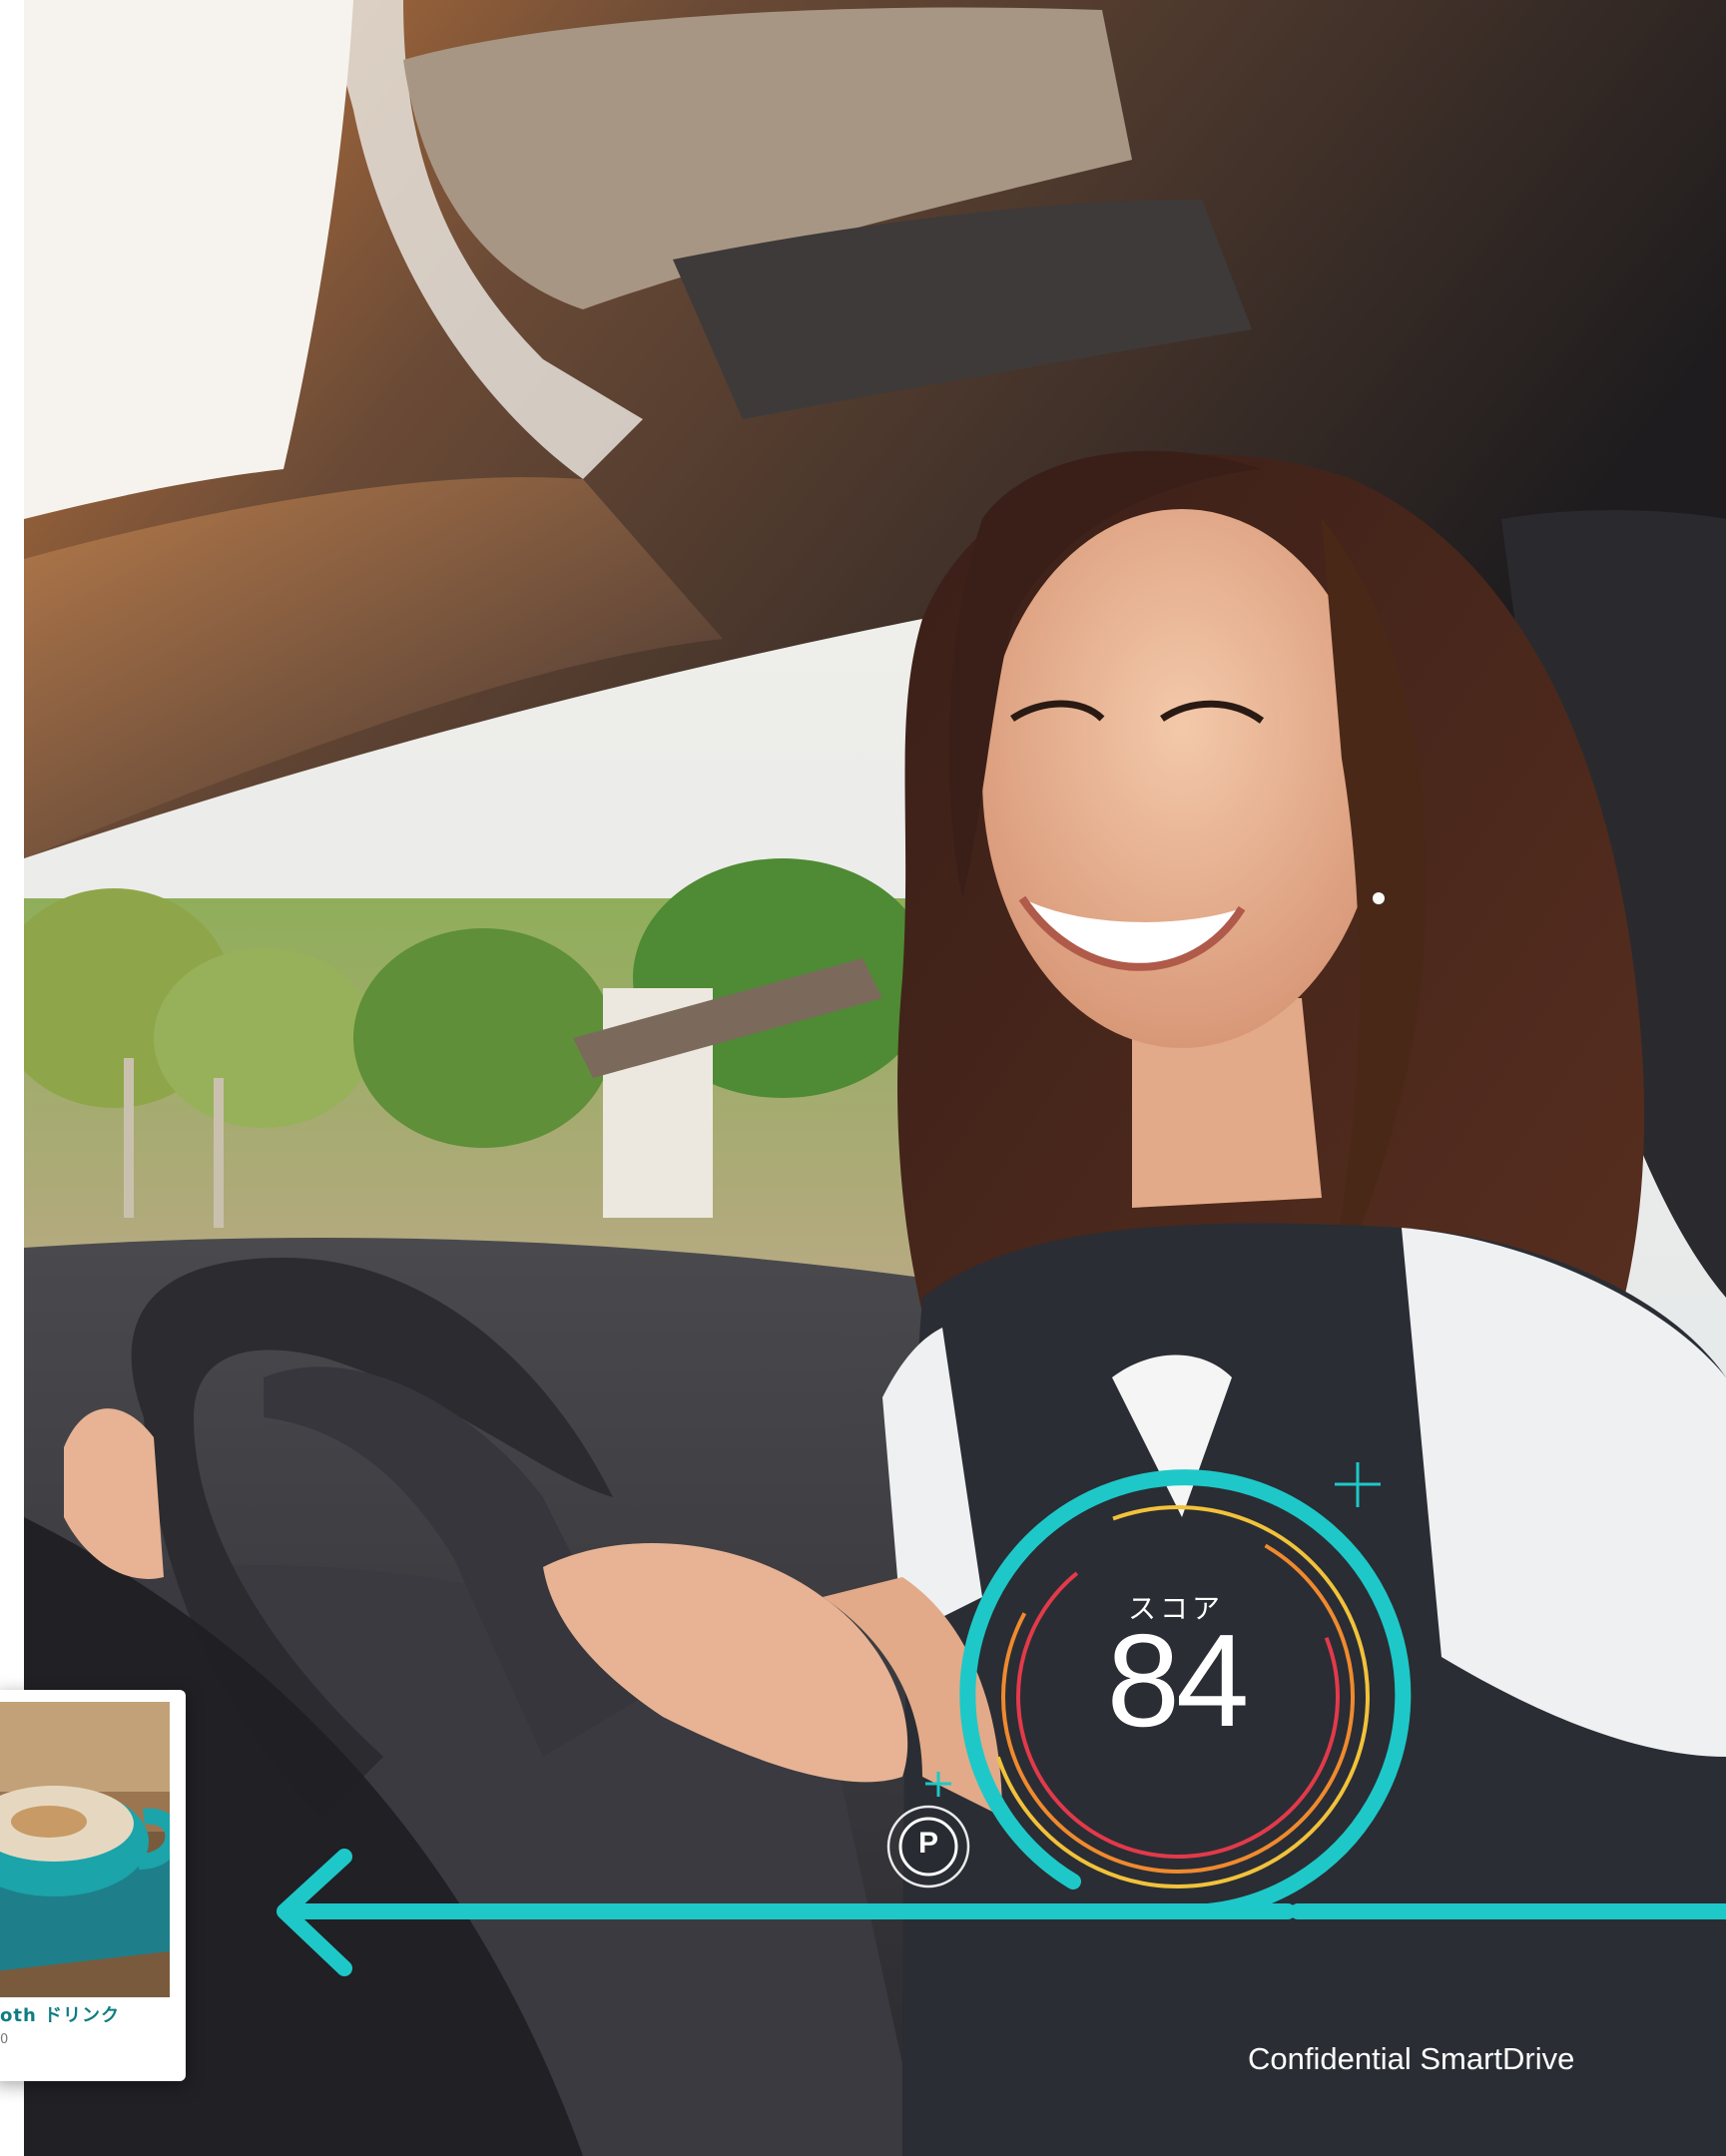  Describe the element at coordinates (927, 1843) in the screenshot. I see `parking-letter: P` at that location.